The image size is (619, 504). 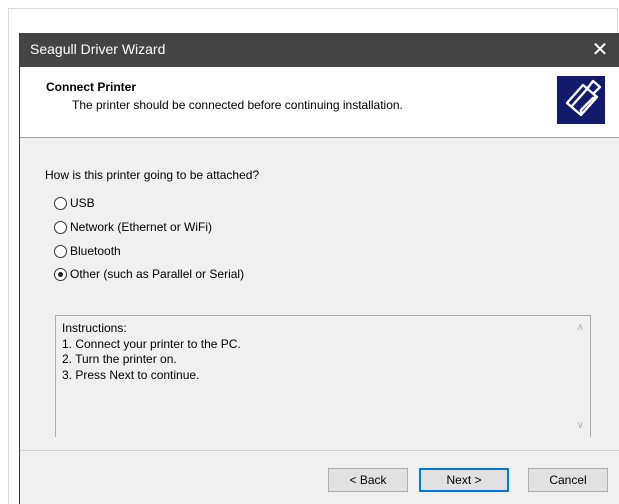 What do you see at coordinates (94, 328) in the screenshot?
I see `instructions-line: Instructions:` at bounding box center [94, 328].